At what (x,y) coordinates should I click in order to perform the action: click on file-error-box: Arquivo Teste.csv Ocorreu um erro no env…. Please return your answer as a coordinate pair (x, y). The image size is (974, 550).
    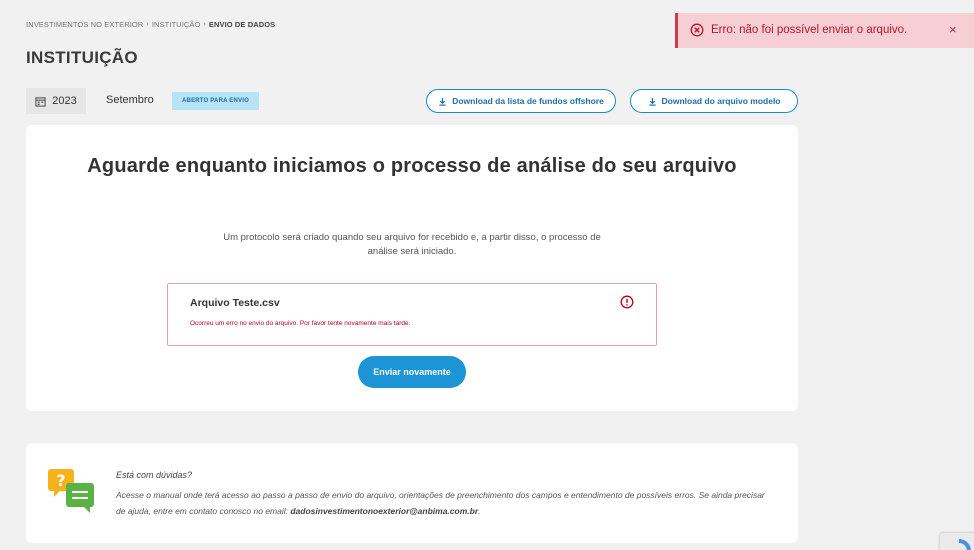
    Looking at the image, I should click on (412, 314).